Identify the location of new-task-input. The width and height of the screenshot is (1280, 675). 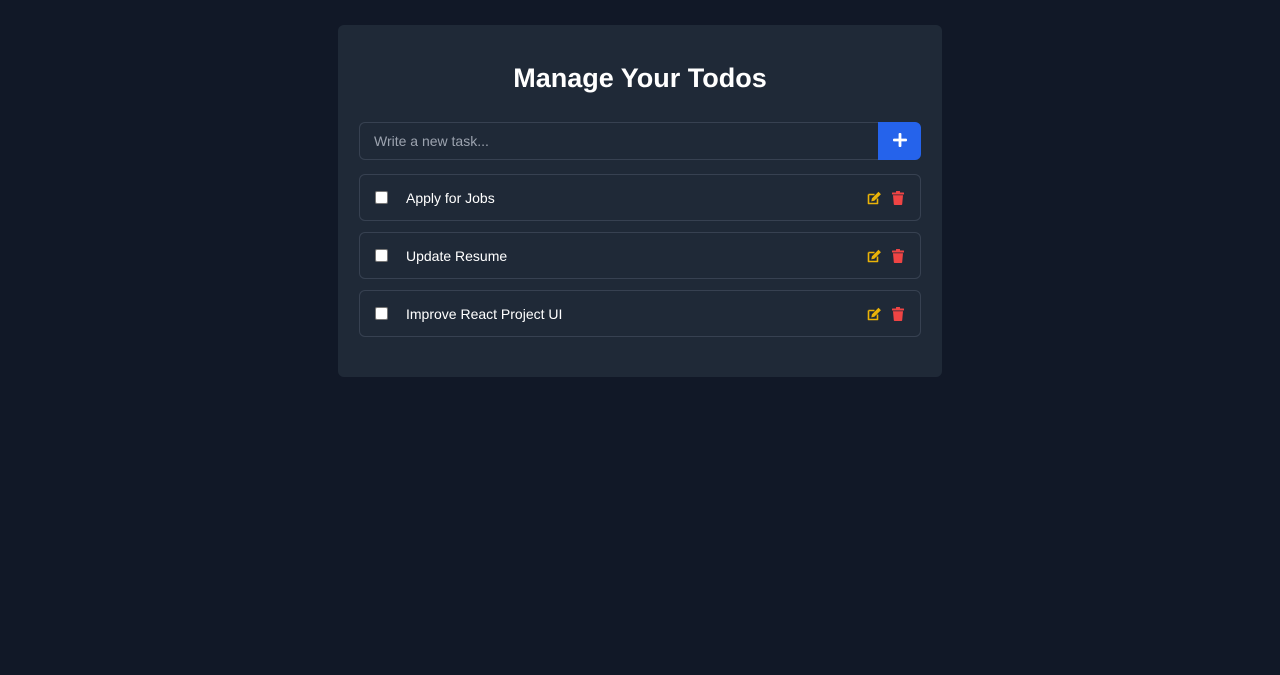
(618, 141).